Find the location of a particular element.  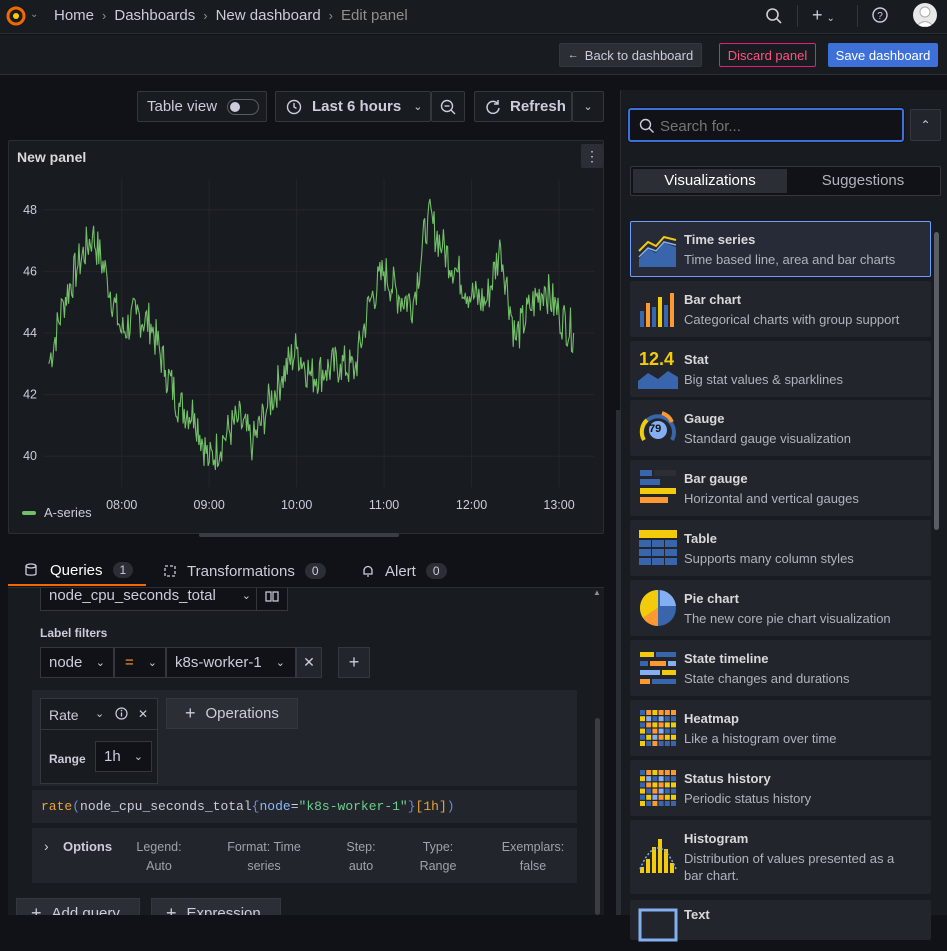

tab-visualizations: Visualizations is located at coordinates (710, 181).